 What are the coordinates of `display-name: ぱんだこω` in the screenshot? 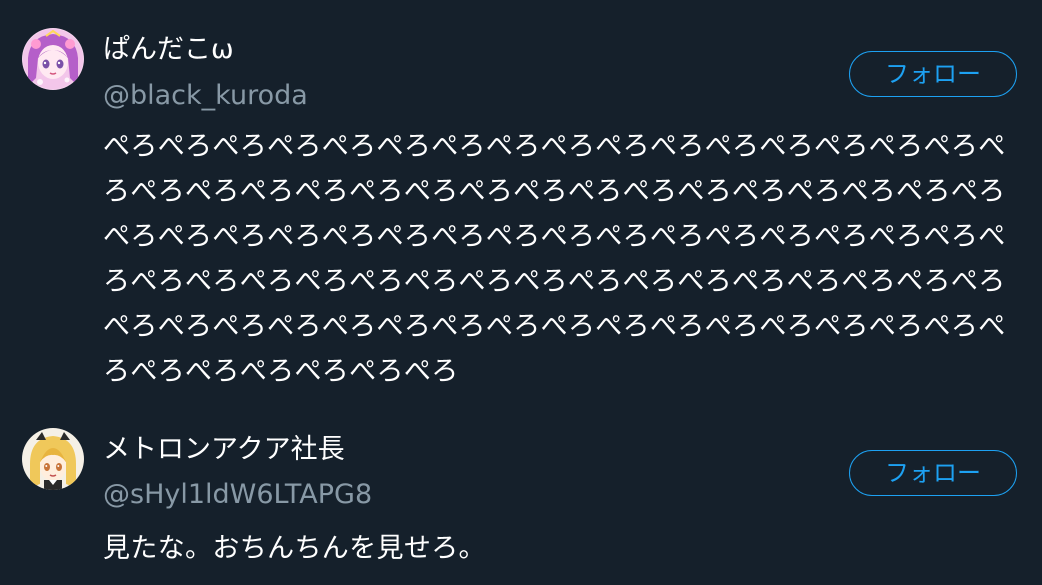 It's located at (168, 50).